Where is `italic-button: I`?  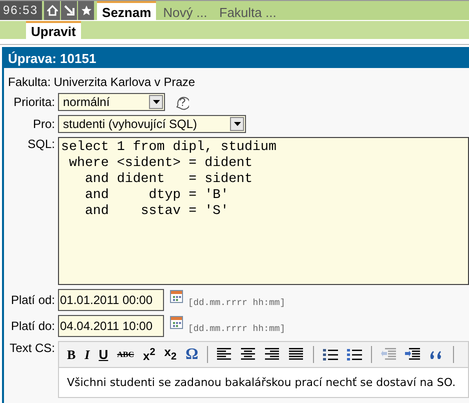 italic-button: I is located at coordinates (87, 354).